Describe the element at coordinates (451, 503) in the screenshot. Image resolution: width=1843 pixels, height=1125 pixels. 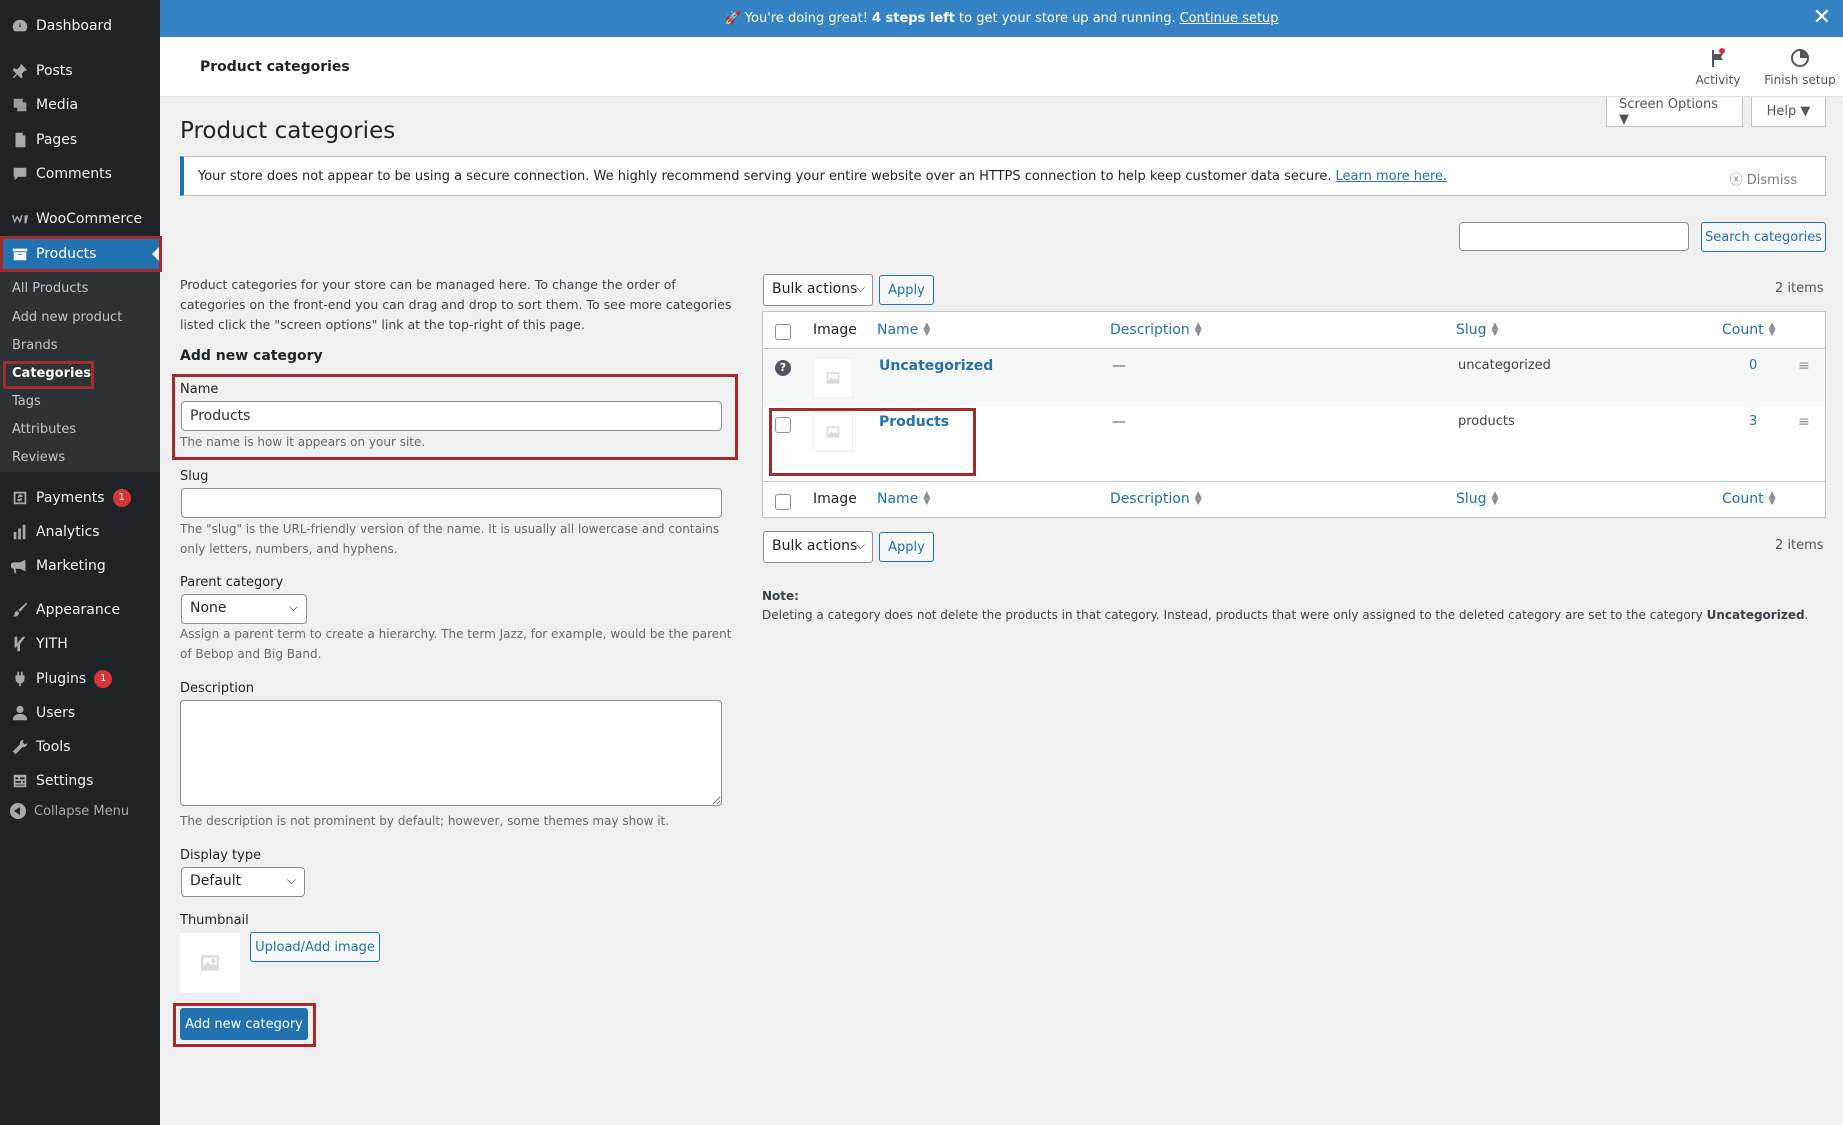
I see `slug-input` at that location.